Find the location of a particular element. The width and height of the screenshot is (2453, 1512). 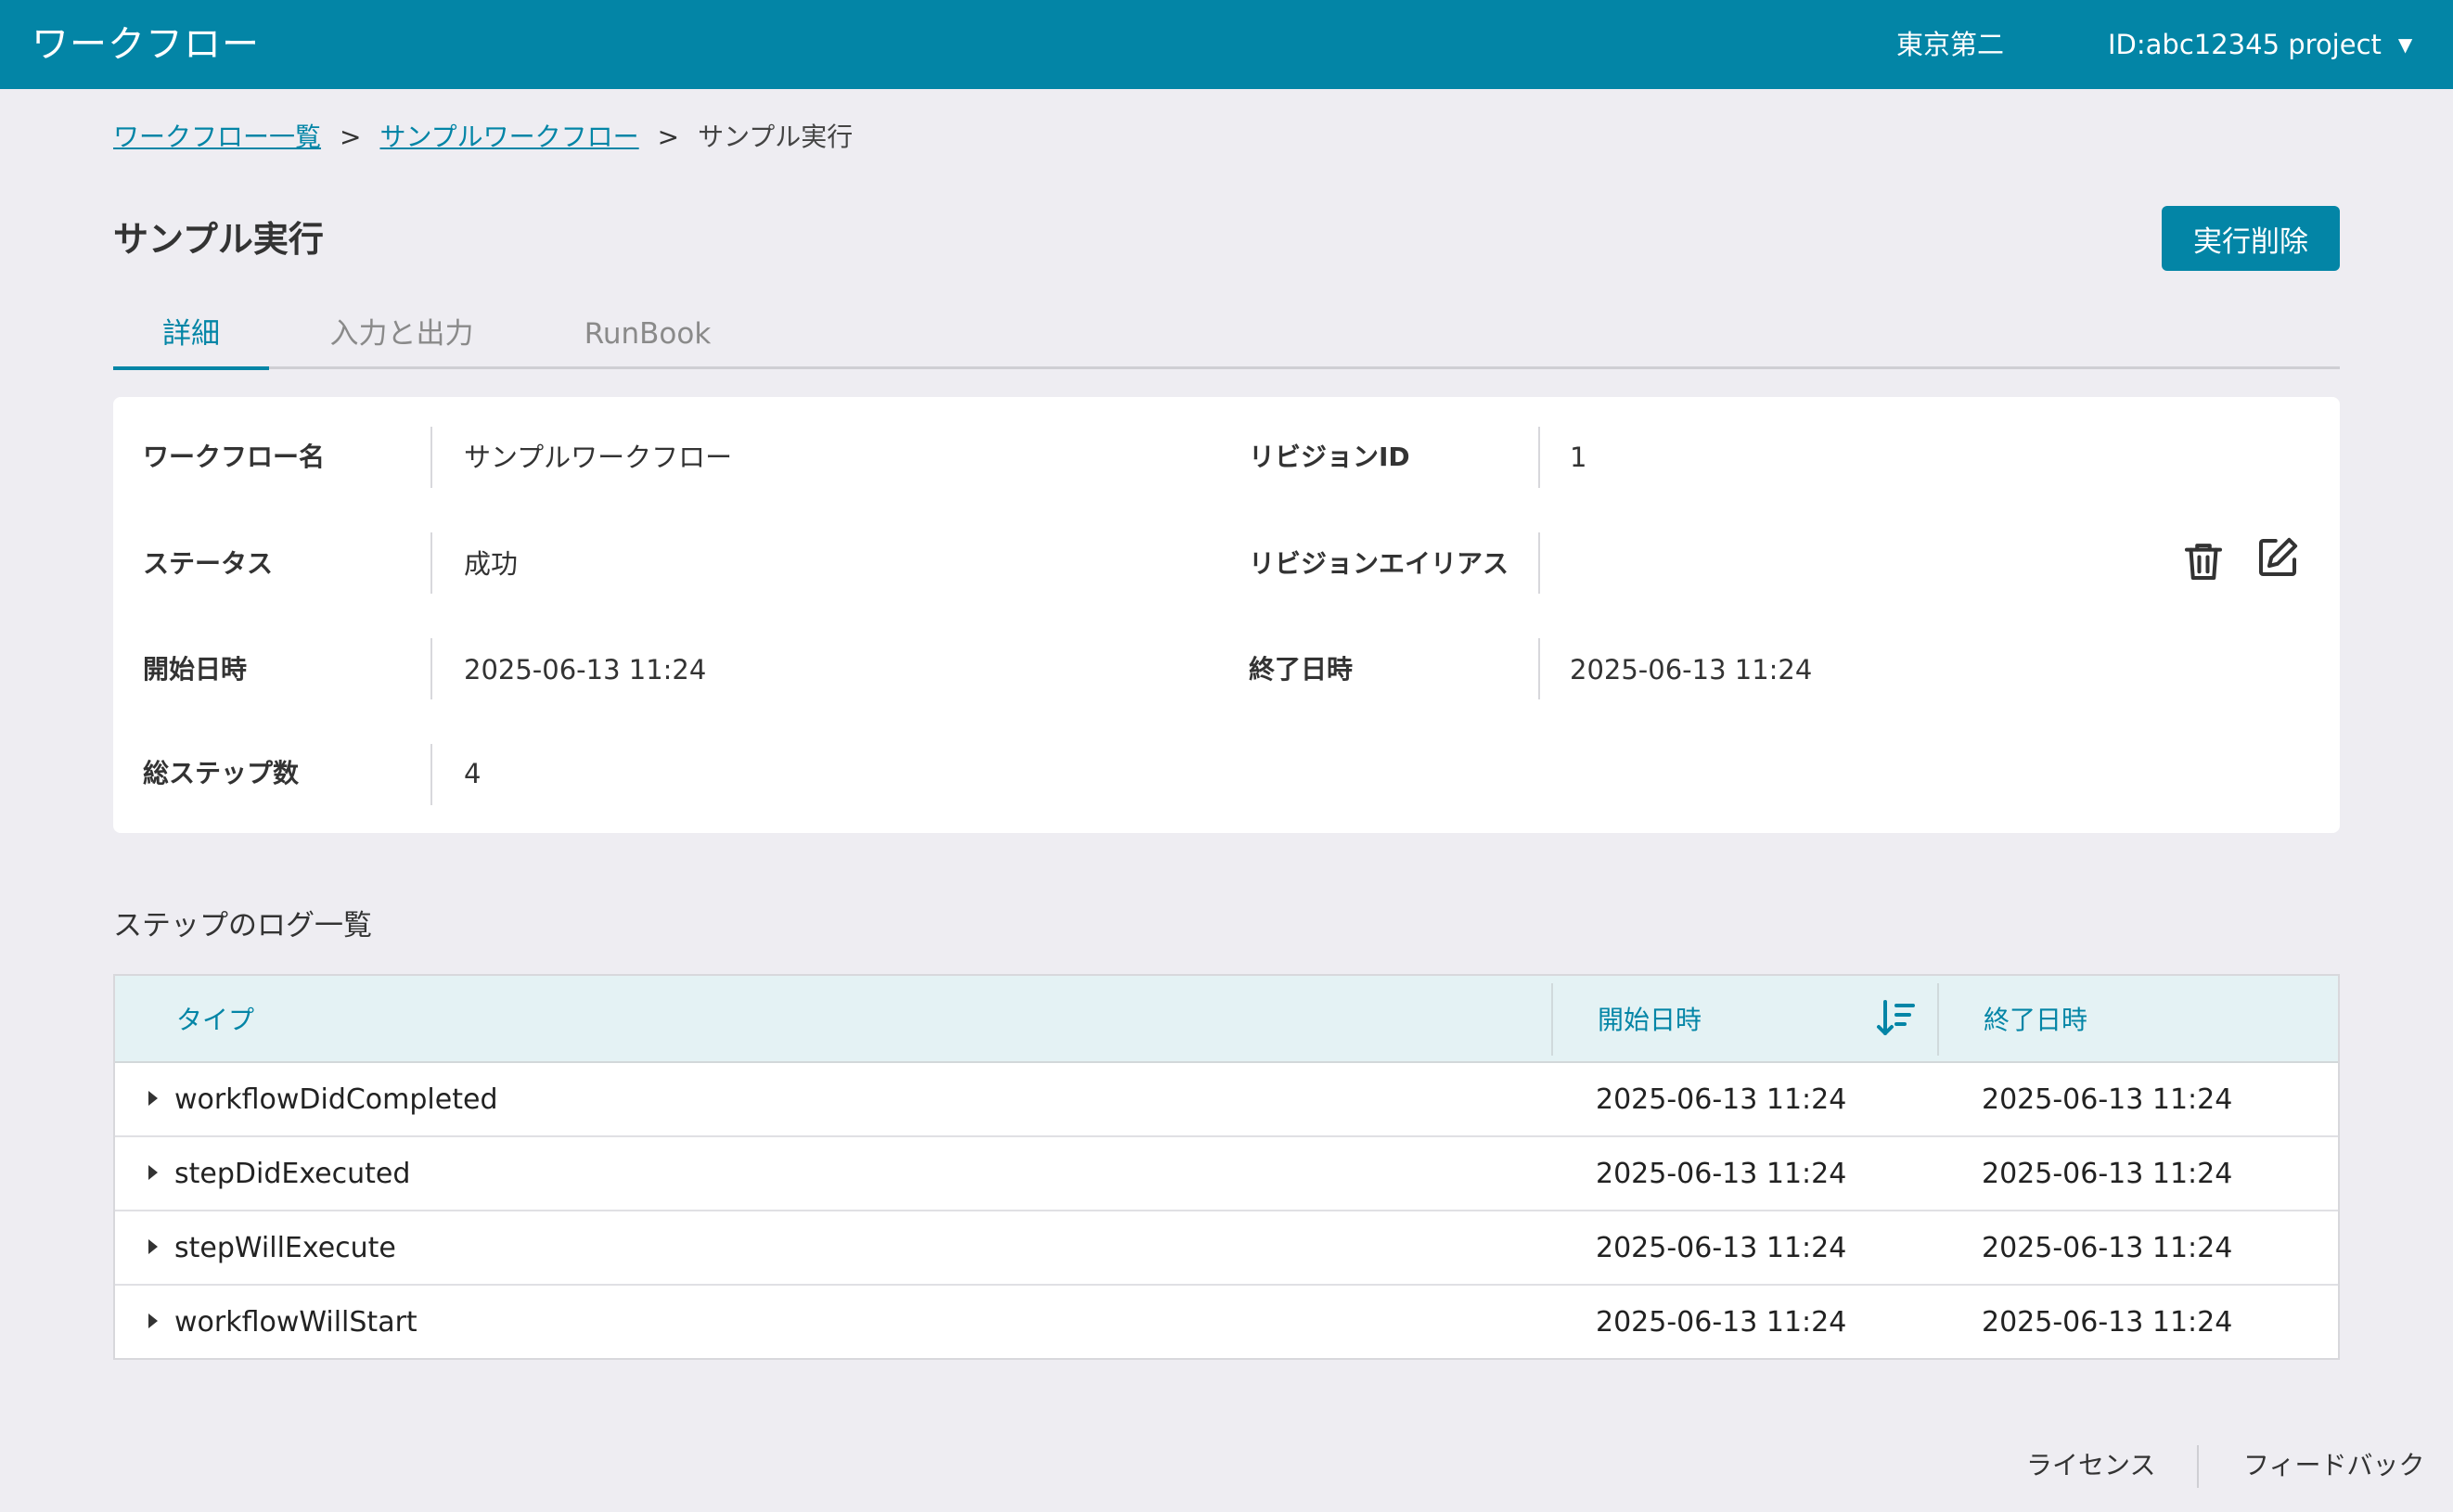

step-logs-title: ステップのログ一覧 is located at coordinates (243, 926).